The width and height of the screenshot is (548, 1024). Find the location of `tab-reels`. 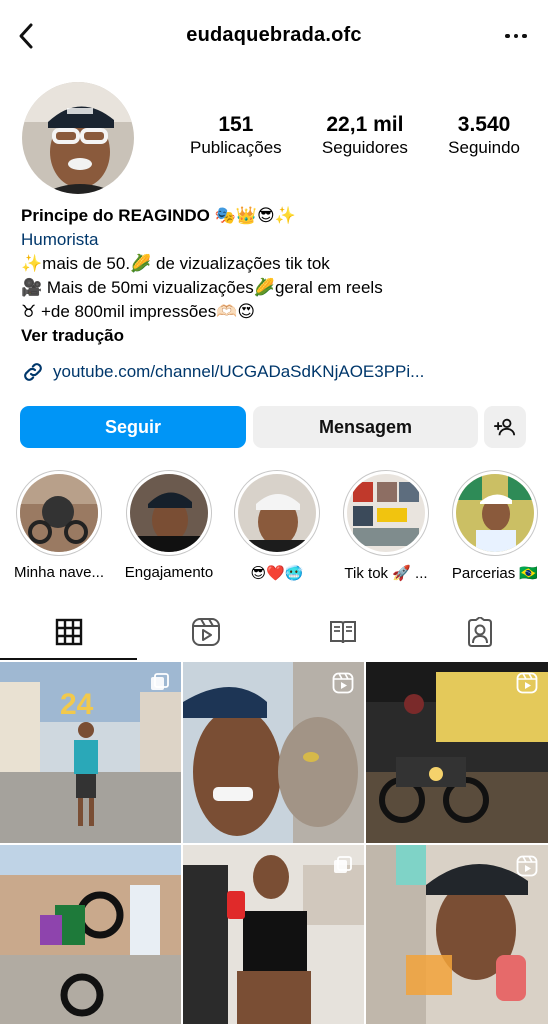

tab-reels is located at coordinates (205, 632).